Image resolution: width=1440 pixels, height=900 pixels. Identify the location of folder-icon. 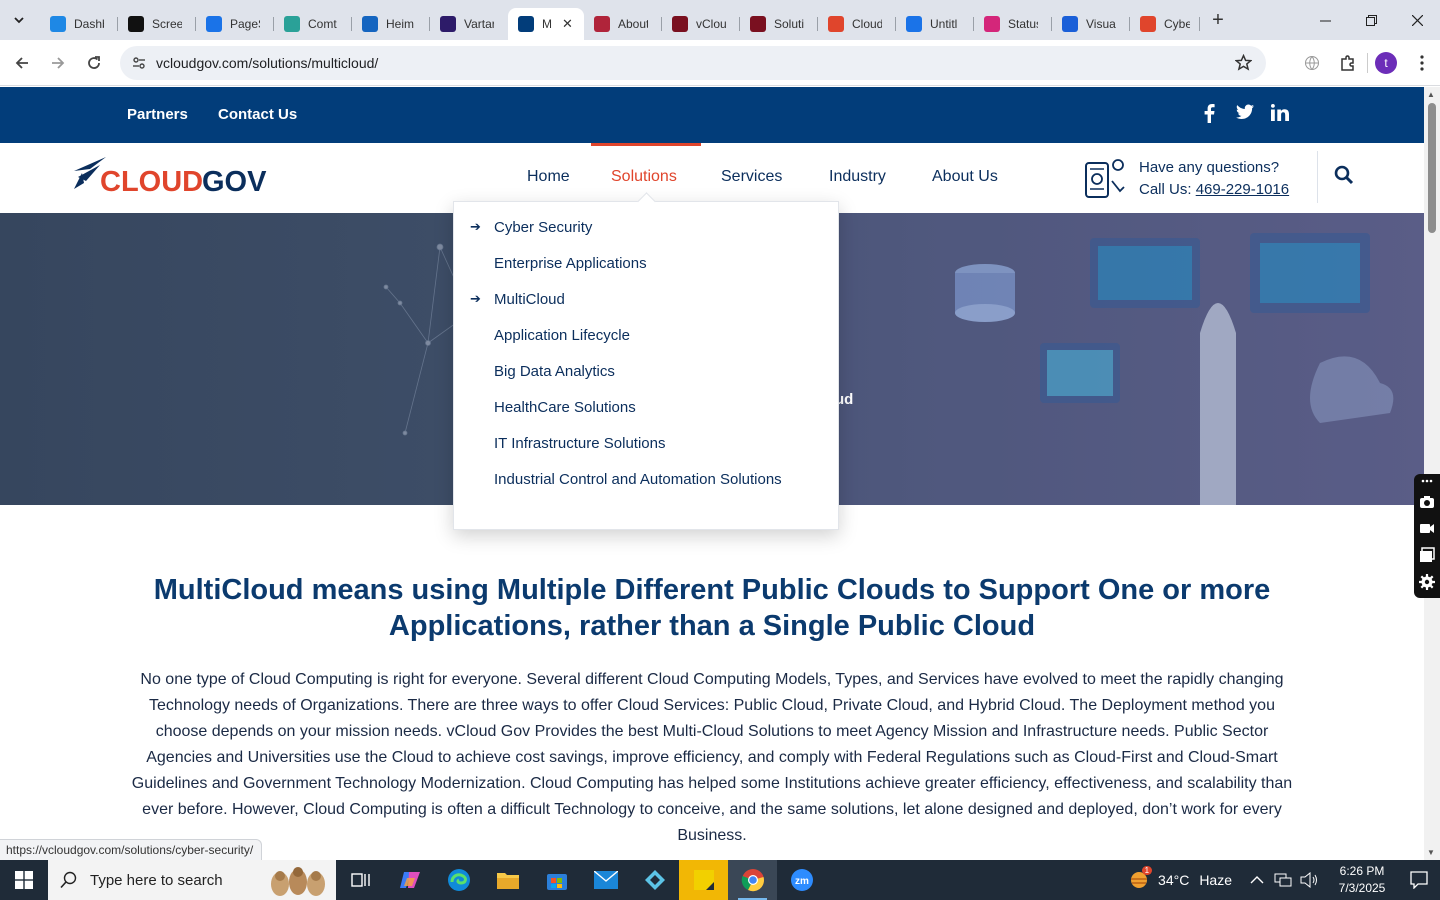
(507, 881).